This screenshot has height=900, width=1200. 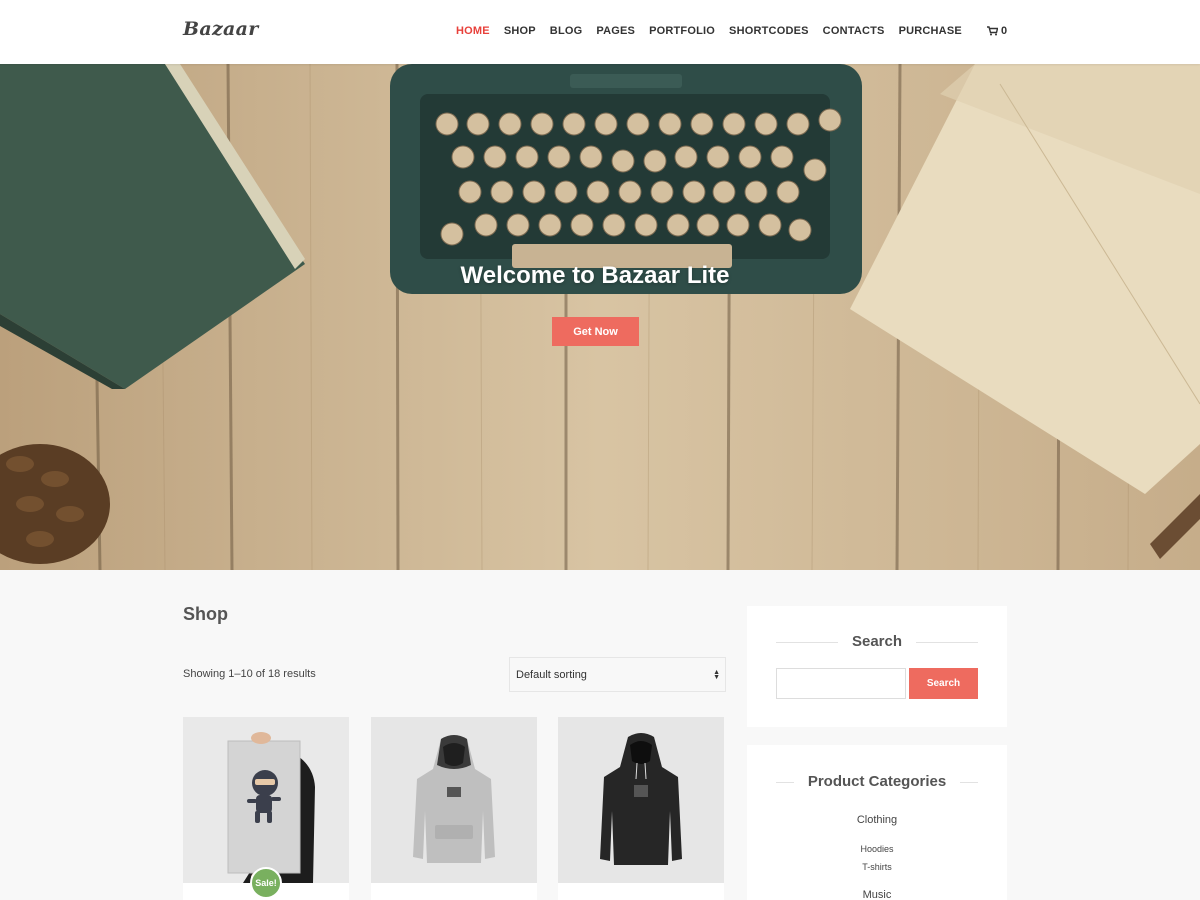 What do you see at coordinates (595, 275) in the screenshot?
I see `hero-title: Welcome to Bazaar Lite` at bounding box center [595, 275].